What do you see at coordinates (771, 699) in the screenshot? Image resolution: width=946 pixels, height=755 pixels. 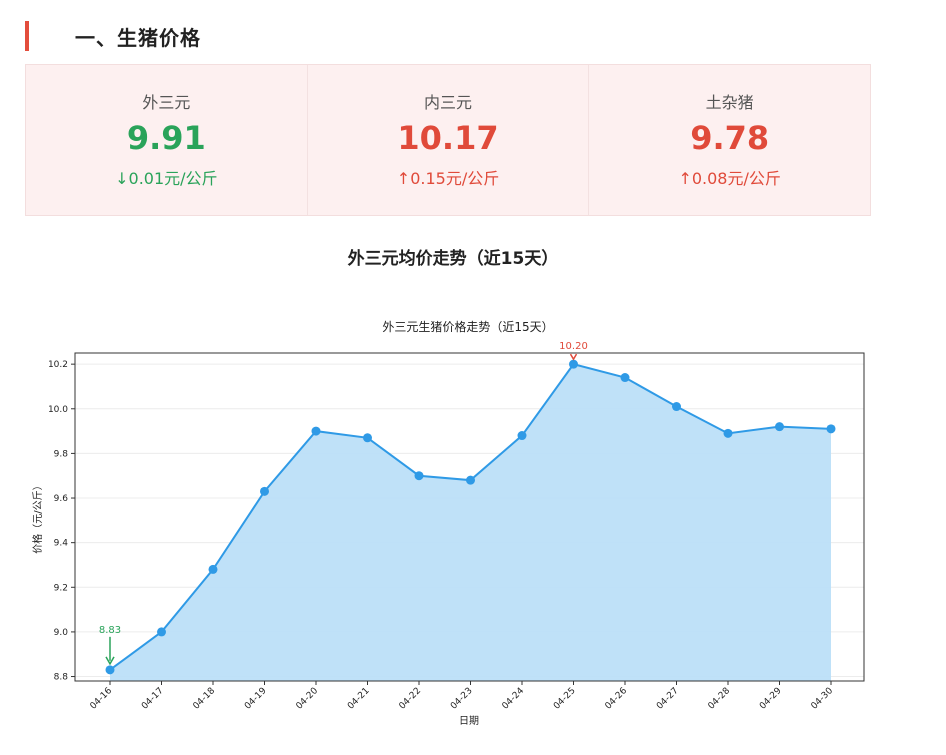 I see `x-tick-label: 04-29` at bounding box center [771, 699].